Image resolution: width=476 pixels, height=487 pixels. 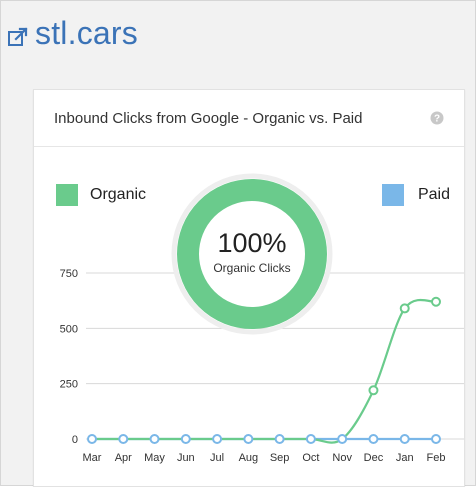 I want to click on y-tick-label: 500, so click(x=69, y=329).